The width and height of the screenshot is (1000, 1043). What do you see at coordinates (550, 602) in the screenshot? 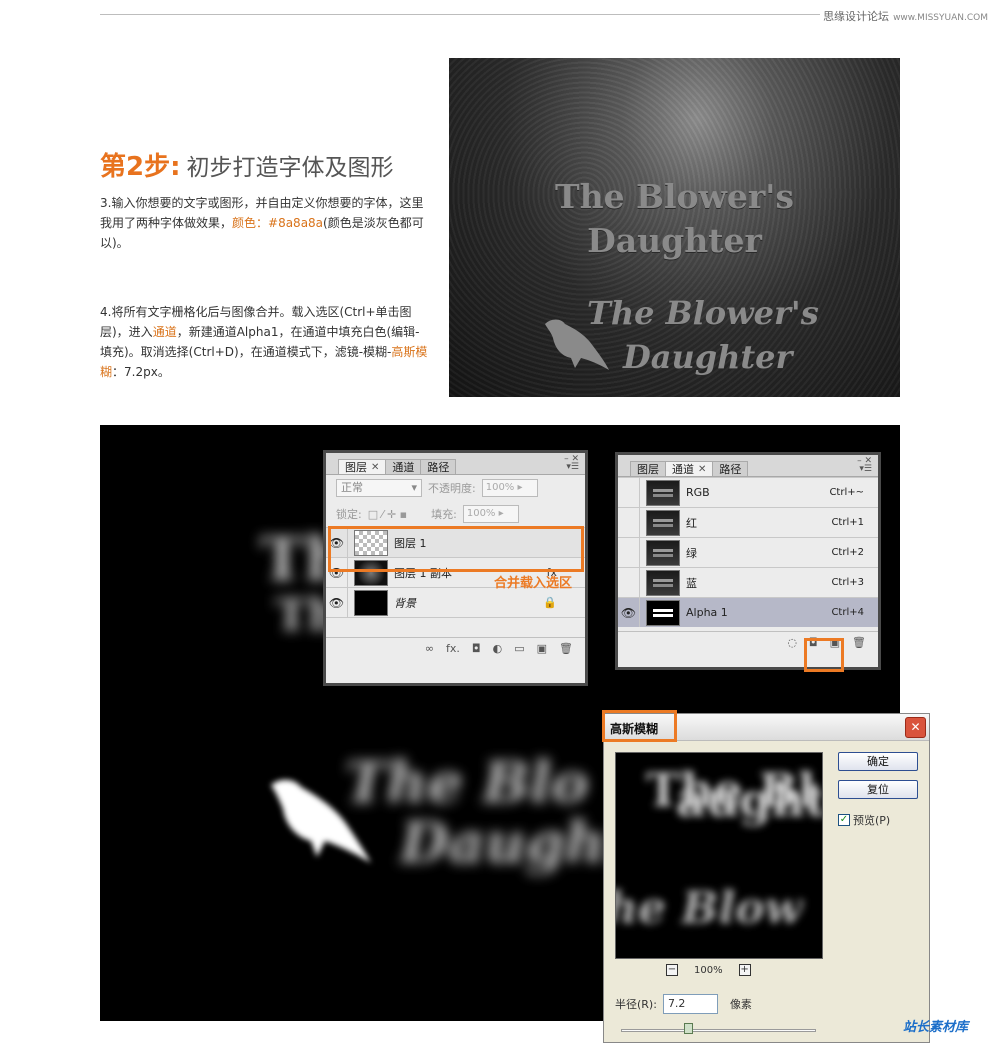
I see `lock-icon: 🔒` at bounding box center [550, 602].